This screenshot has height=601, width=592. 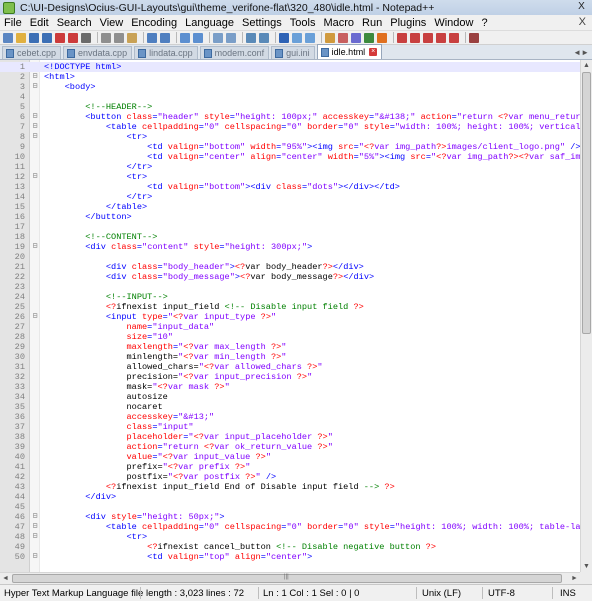 I want to click on tab-gui-ini: gui.ini, so click(x=293, y=52).